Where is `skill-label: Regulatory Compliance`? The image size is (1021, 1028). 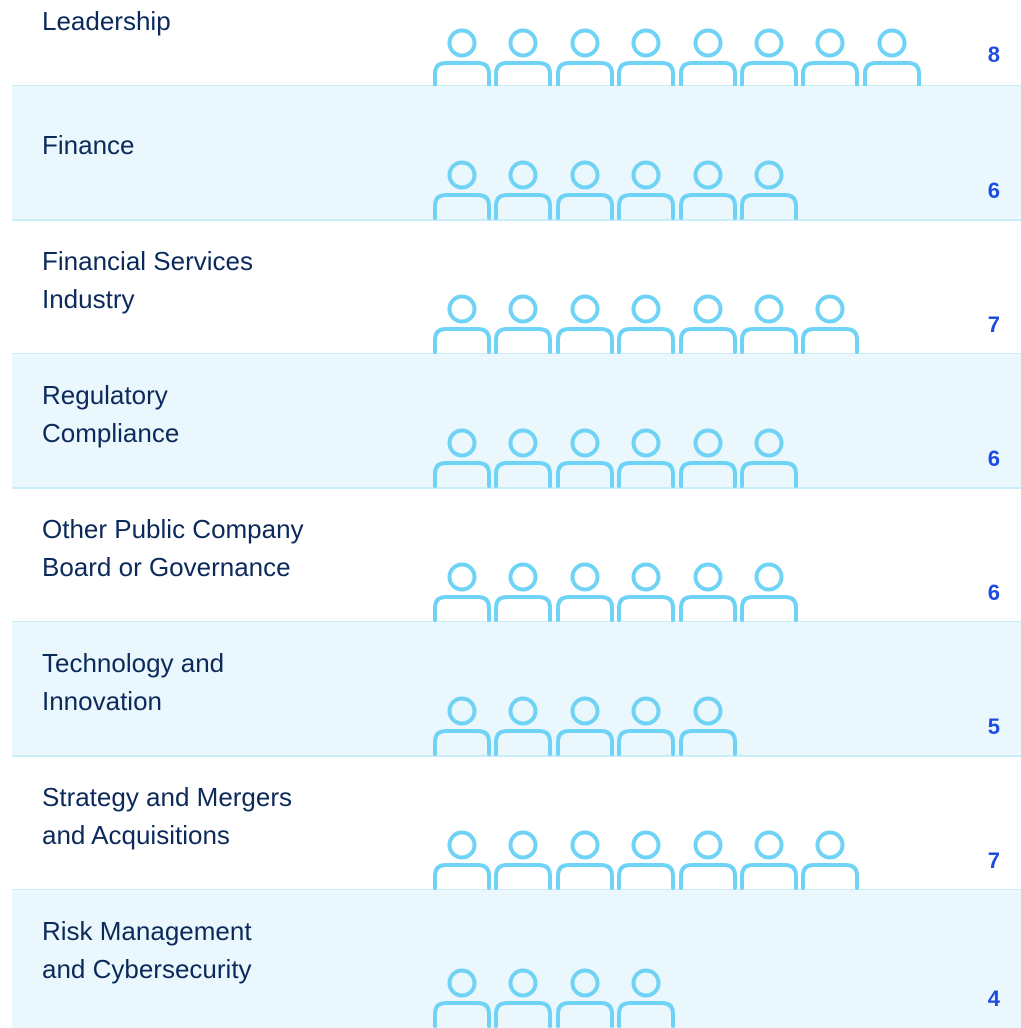
skill-label: Regulatory Compliance is located at coordinates (111, 414).